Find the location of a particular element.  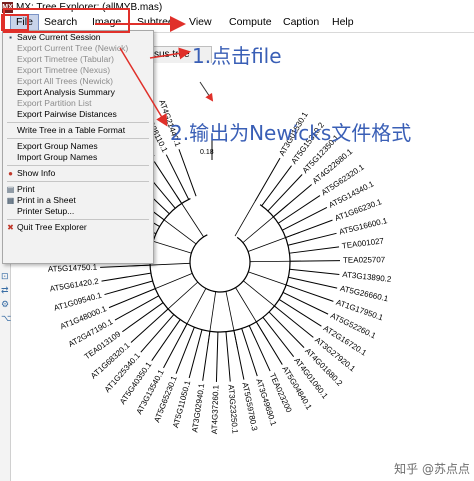

annotation-arrows is located at coordinates (154, 71).